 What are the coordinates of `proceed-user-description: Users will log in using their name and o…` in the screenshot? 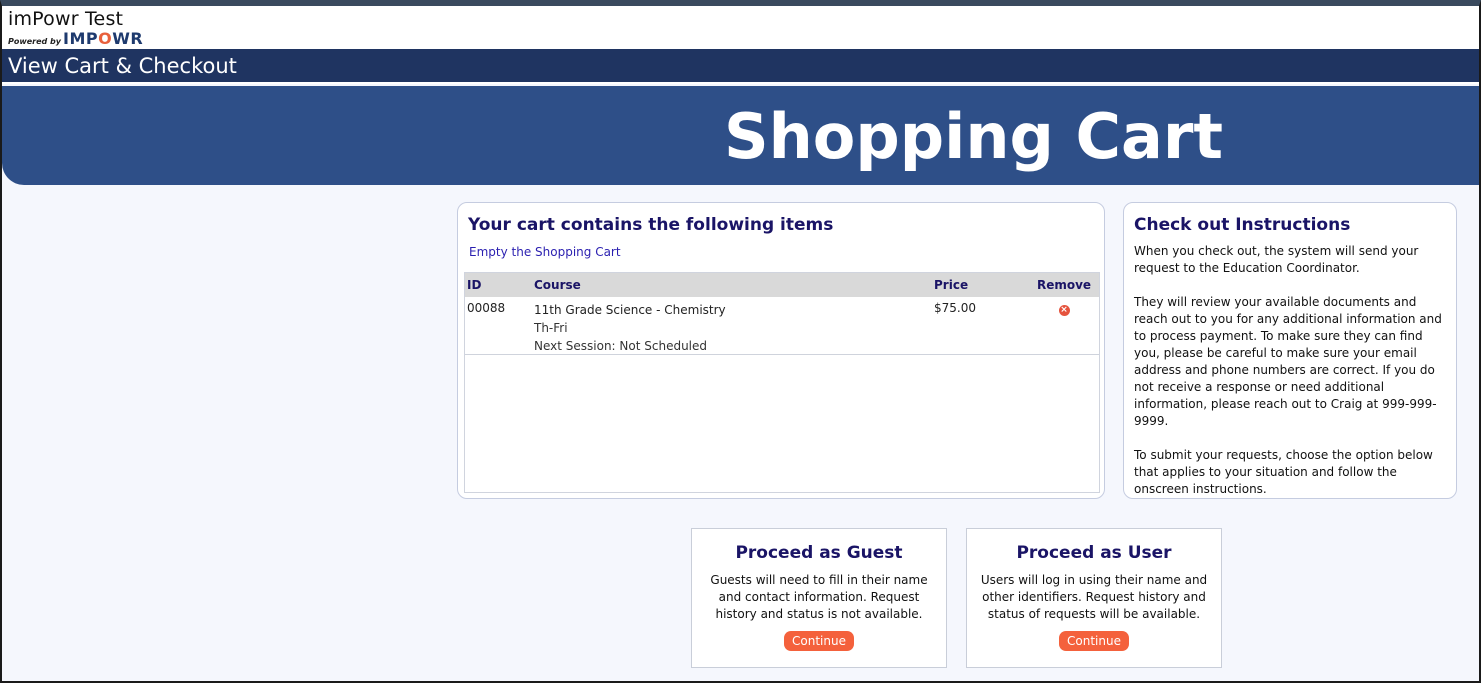 It's located at (1094, 597).